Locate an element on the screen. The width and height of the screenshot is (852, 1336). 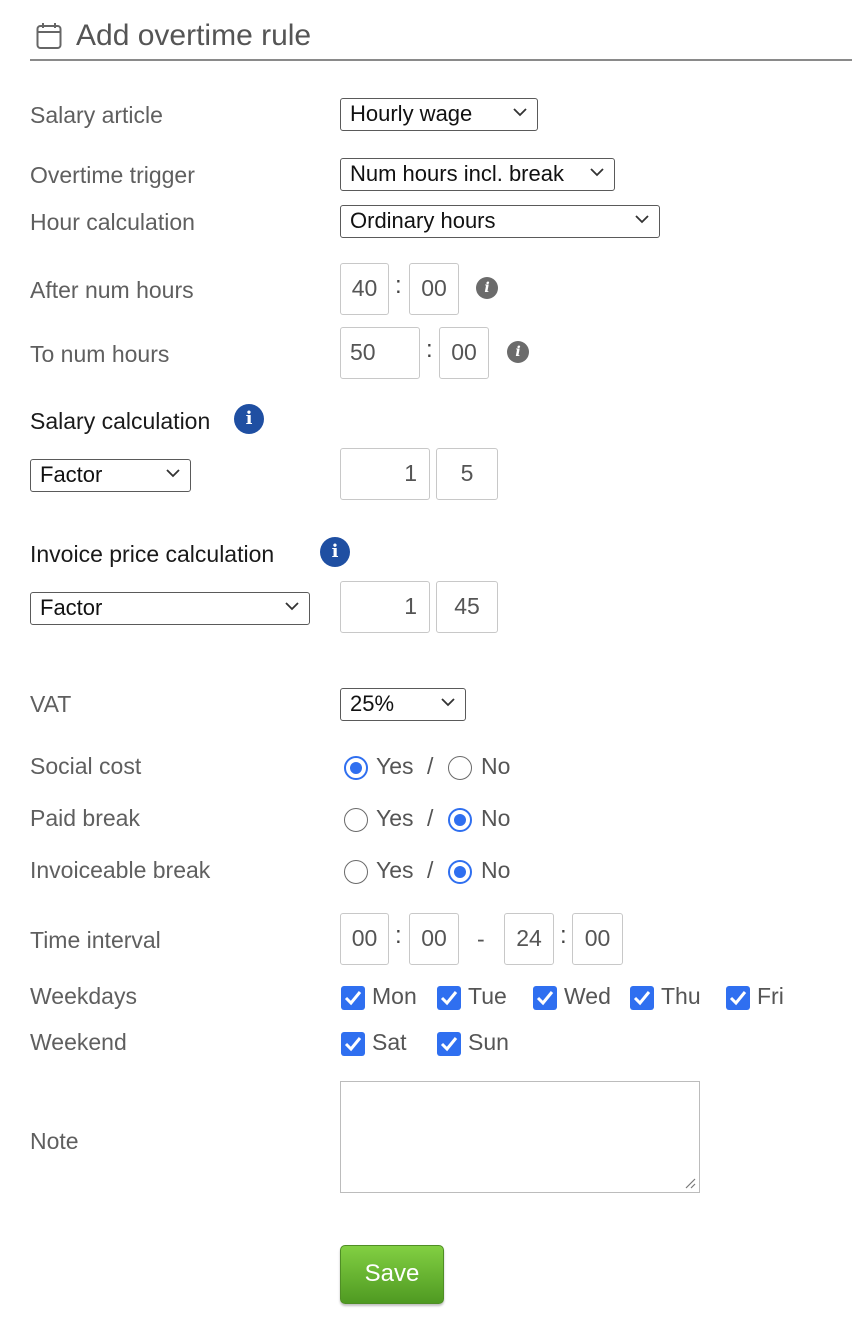
resize-handle-icon is located at coordinates (690, 1183).